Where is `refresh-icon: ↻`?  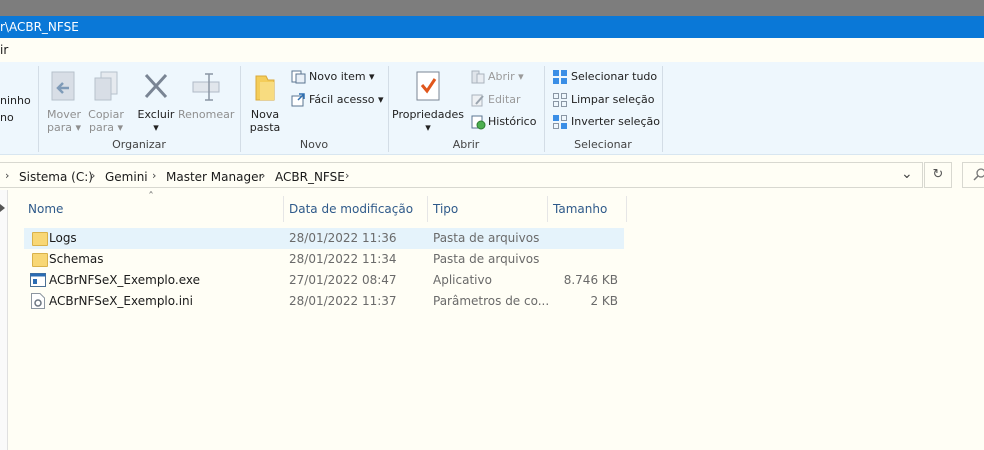
refresh-icon: ↻ is located at coordinates (938, 174).